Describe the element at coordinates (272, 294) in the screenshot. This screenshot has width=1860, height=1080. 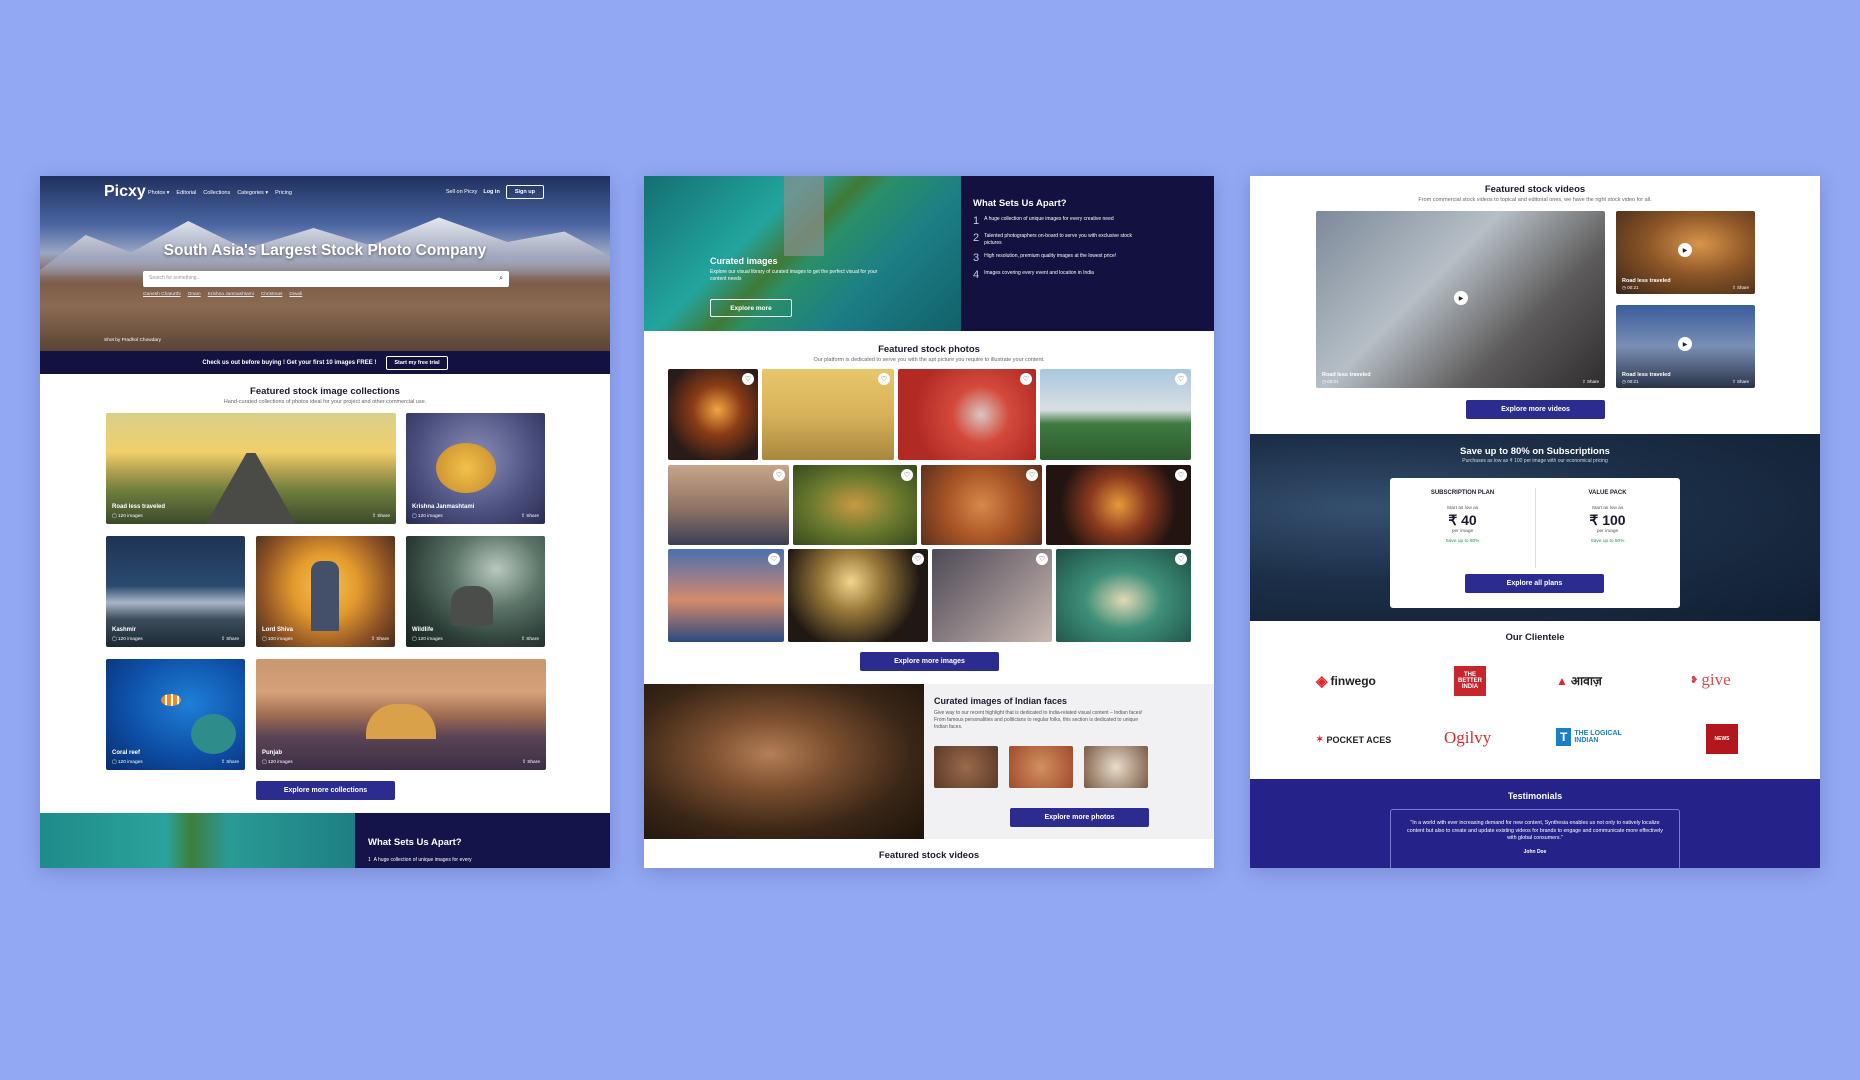
I see `tag: Christmas` at that location.